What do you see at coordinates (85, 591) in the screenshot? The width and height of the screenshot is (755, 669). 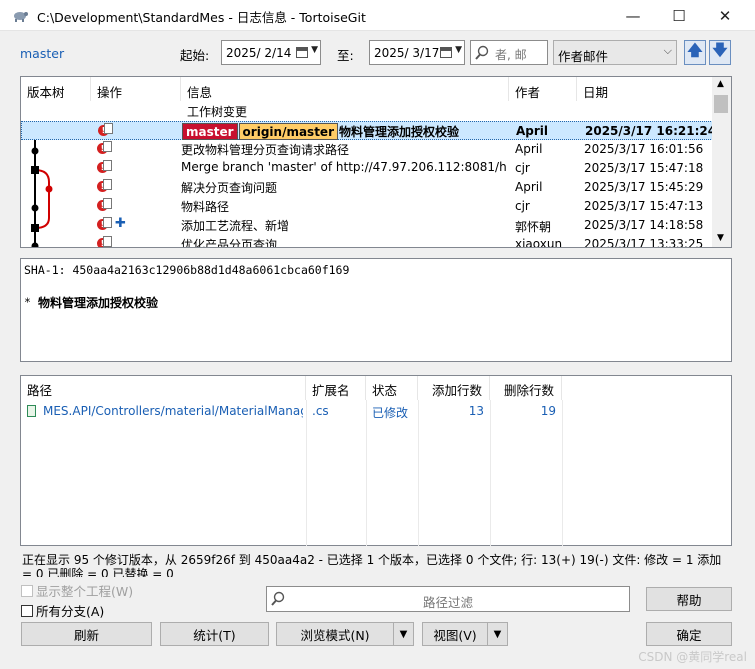 I see `show-whole-project-label: 显示整个工程(W)` at bounding box center [85, 591].